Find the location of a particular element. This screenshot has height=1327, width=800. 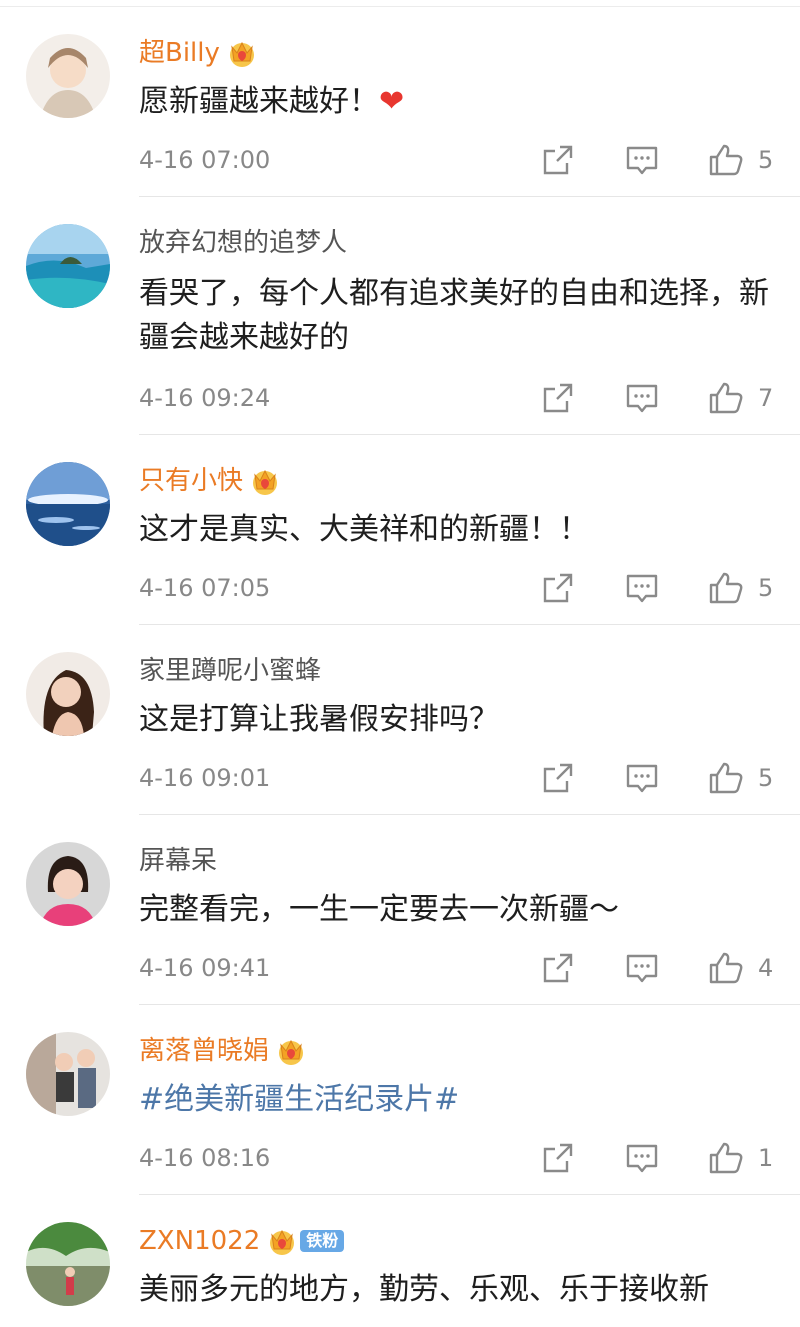

comment-text: 这才是真实、大美祥和的新疆！！ is located at coordinates (364, 529).